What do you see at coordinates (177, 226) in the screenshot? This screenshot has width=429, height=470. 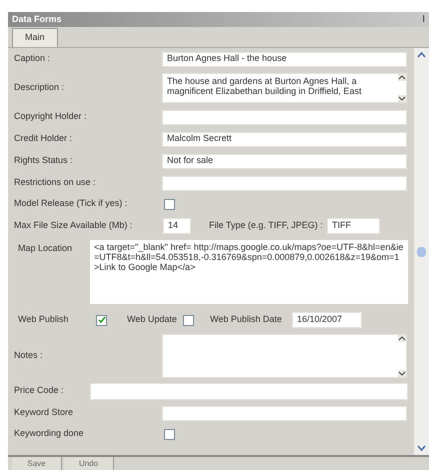 I see `input-field: 14` at bounding box center [177, 226].